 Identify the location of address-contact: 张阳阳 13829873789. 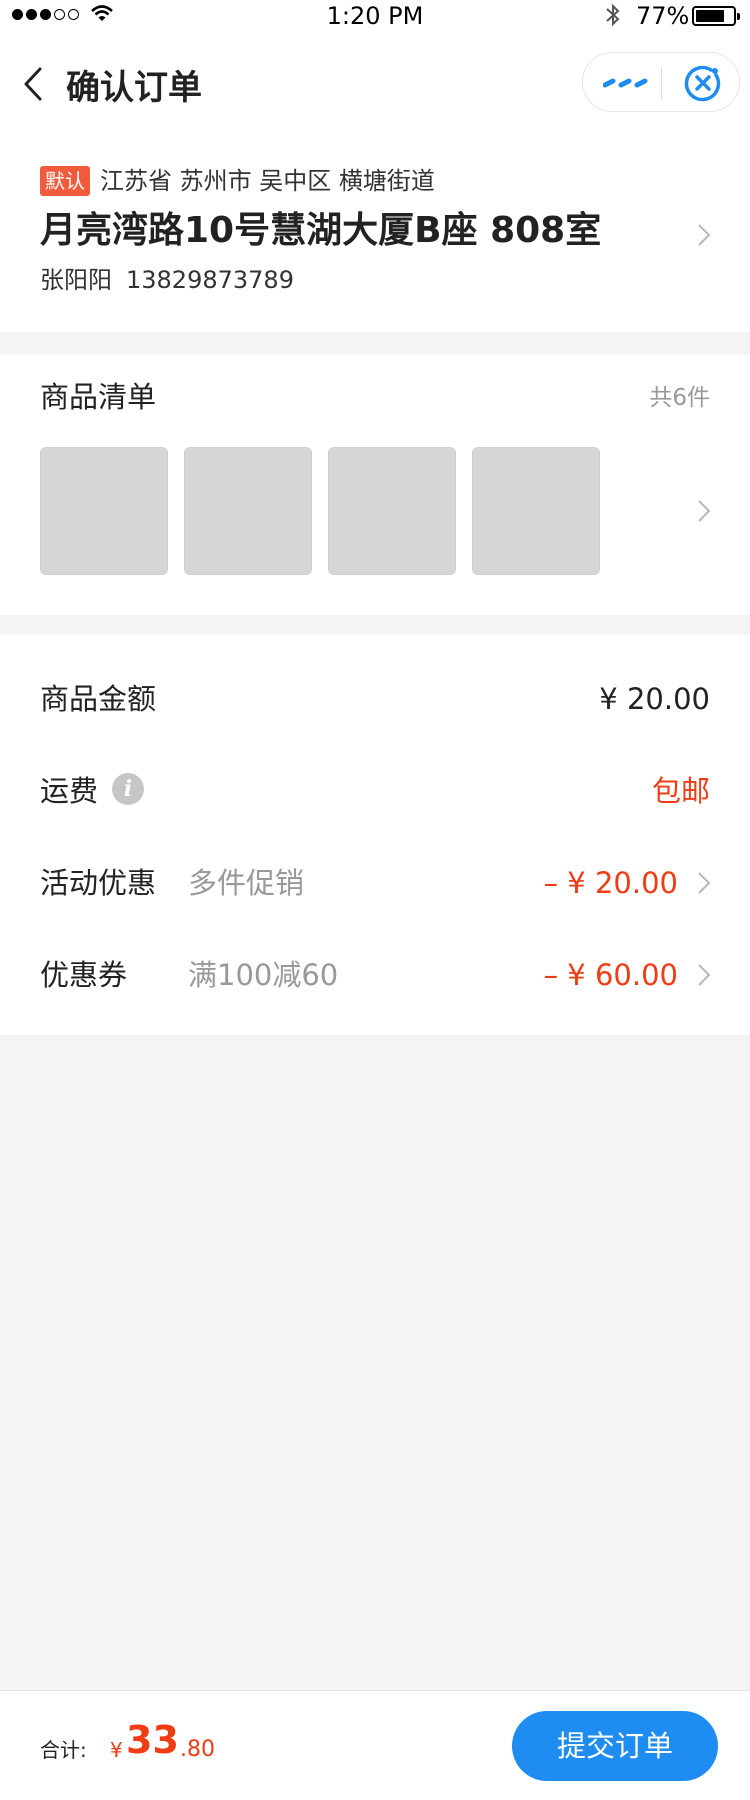
(167, 280).